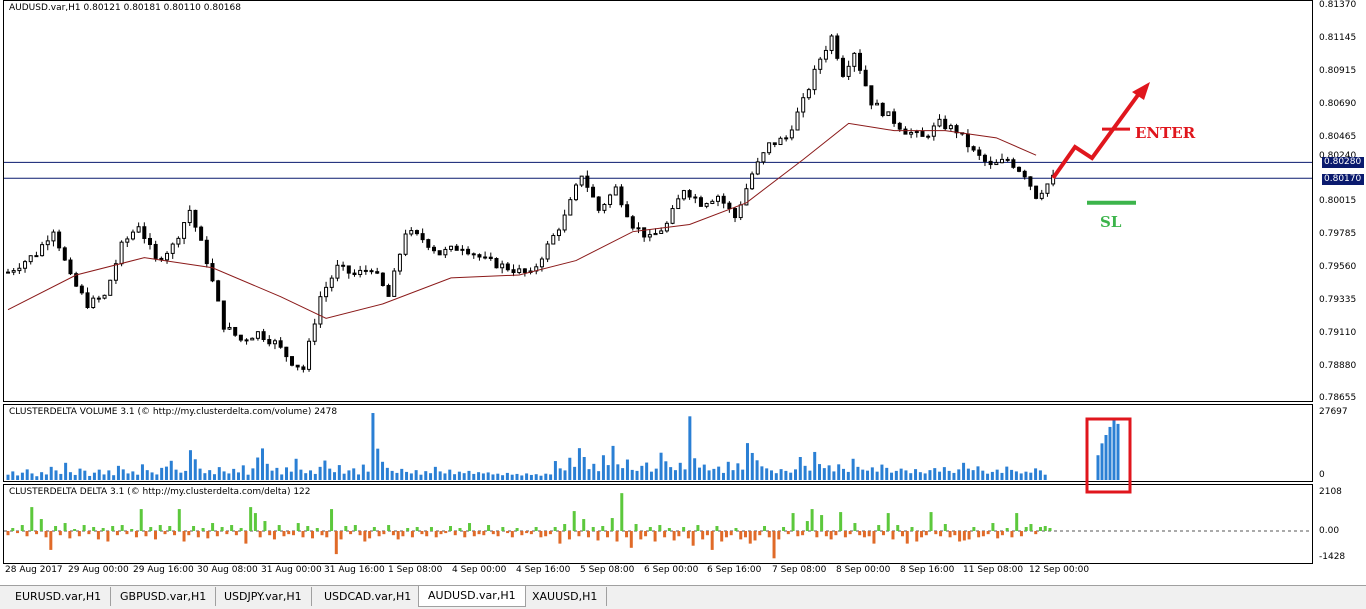 This screenshot has width=1366, height=609. What do you see at coordinates (415, 570) in the screenshot?
I see `time-tick: 1 Sep 08:00` at bounding box center [415, 570].